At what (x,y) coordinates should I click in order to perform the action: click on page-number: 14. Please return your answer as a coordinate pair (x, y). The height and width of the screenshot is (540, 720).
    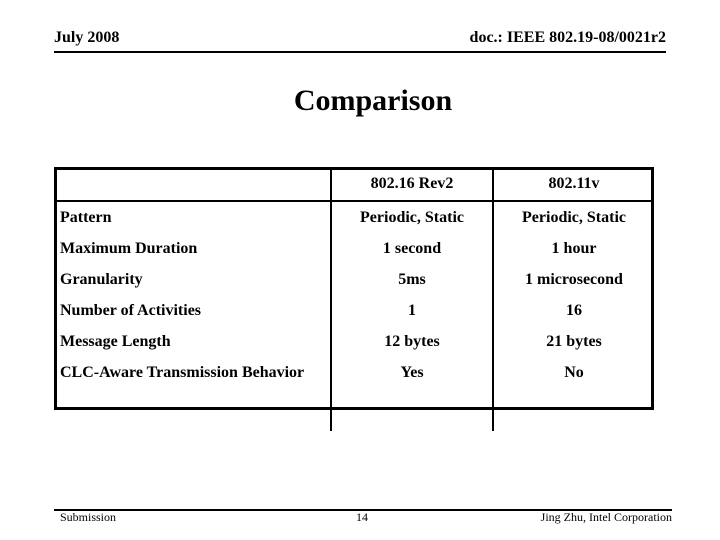
    Looking at the image, I should click on (362, 517).